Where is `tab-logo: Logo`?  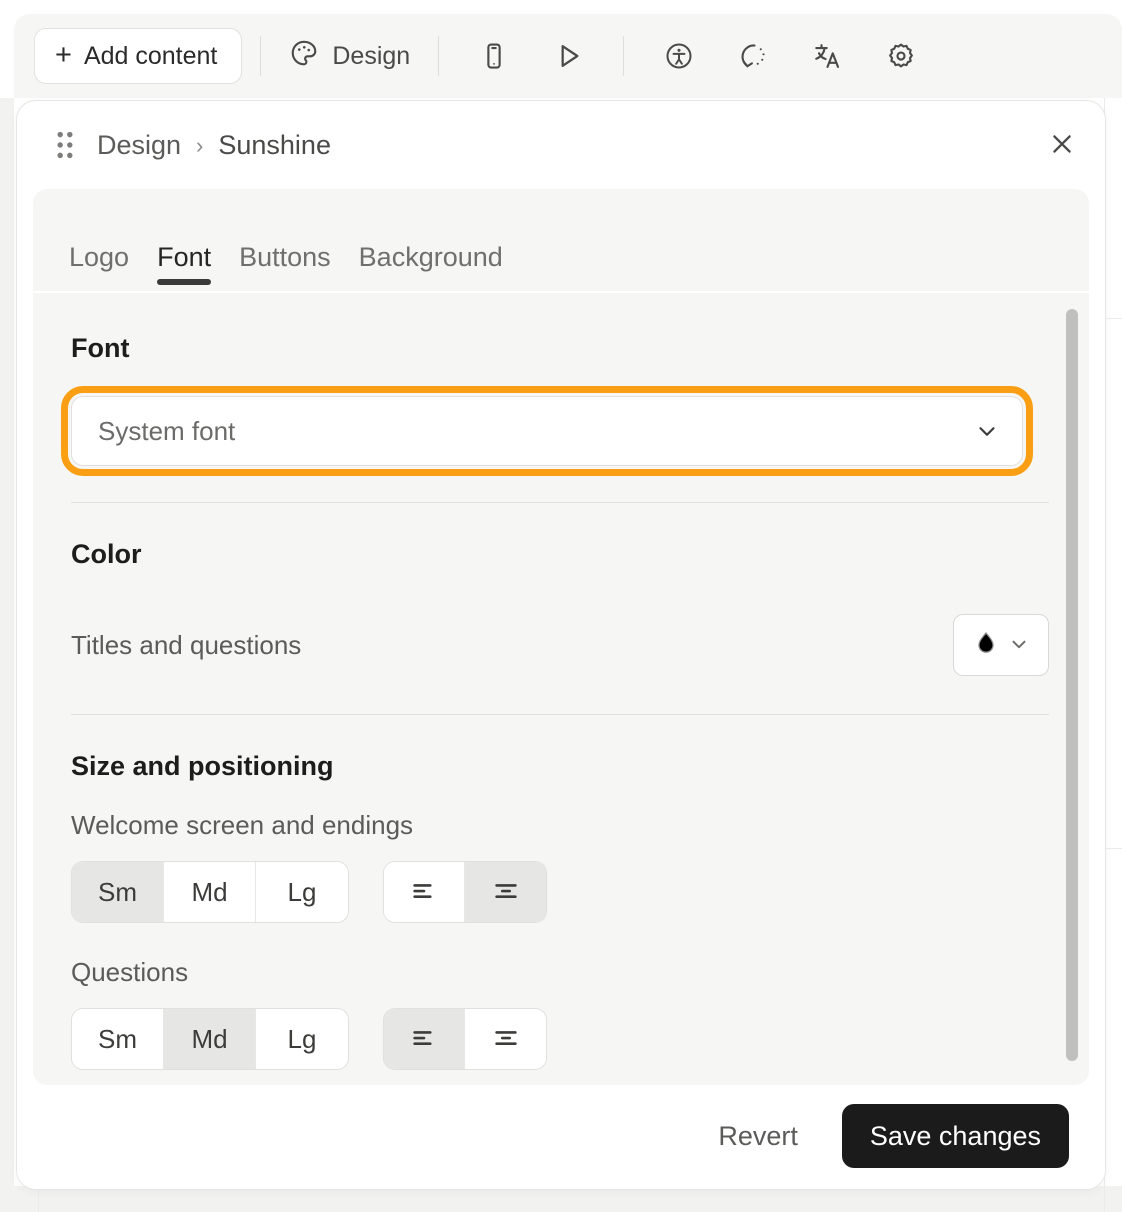
tab-logo: Logo is located at coordinates (99, 266).